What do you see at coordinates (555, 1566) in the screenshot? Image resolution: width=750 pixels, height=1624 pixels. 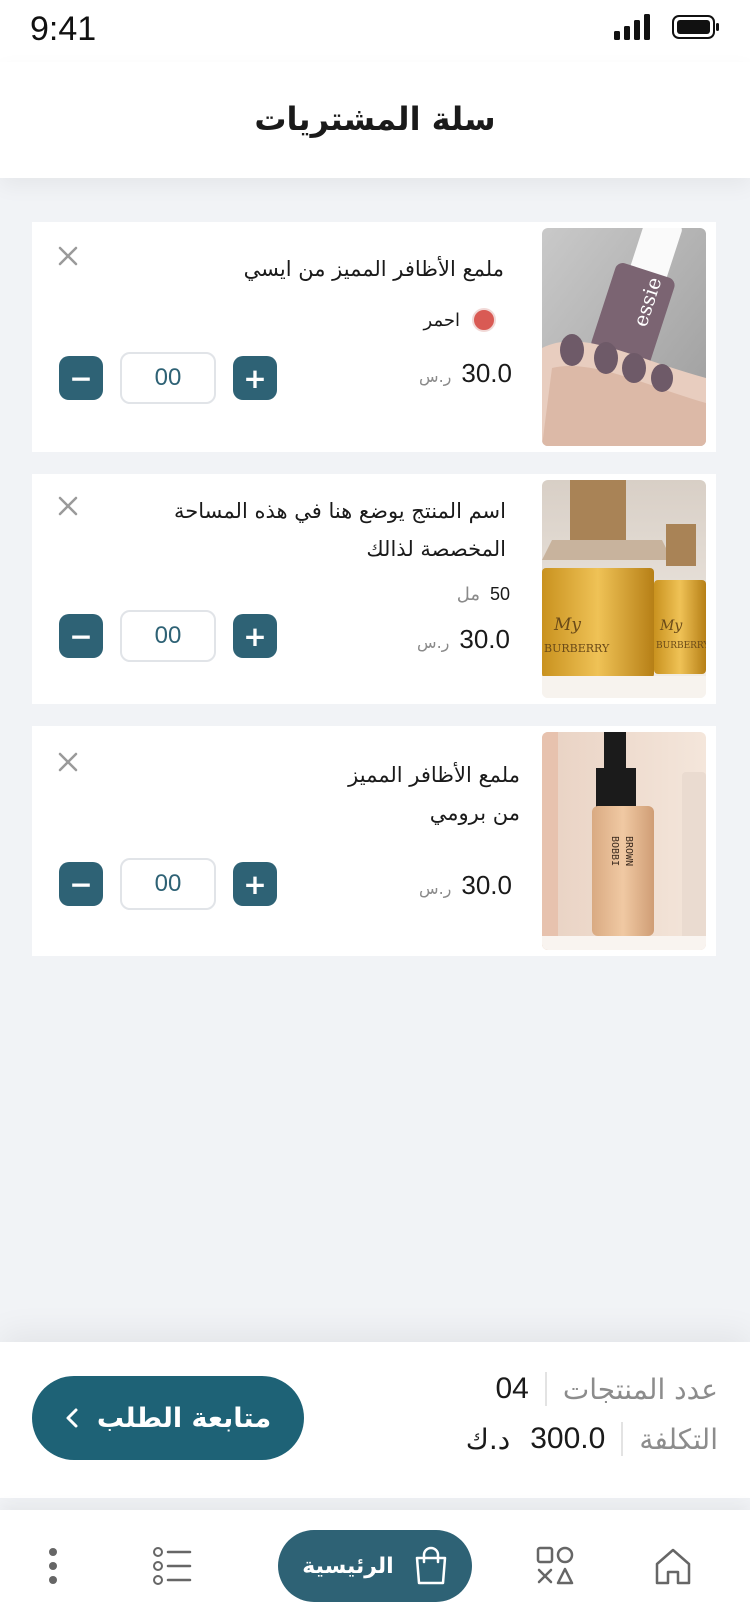 I see `categories-icon` at bounding box center [555, 1566].